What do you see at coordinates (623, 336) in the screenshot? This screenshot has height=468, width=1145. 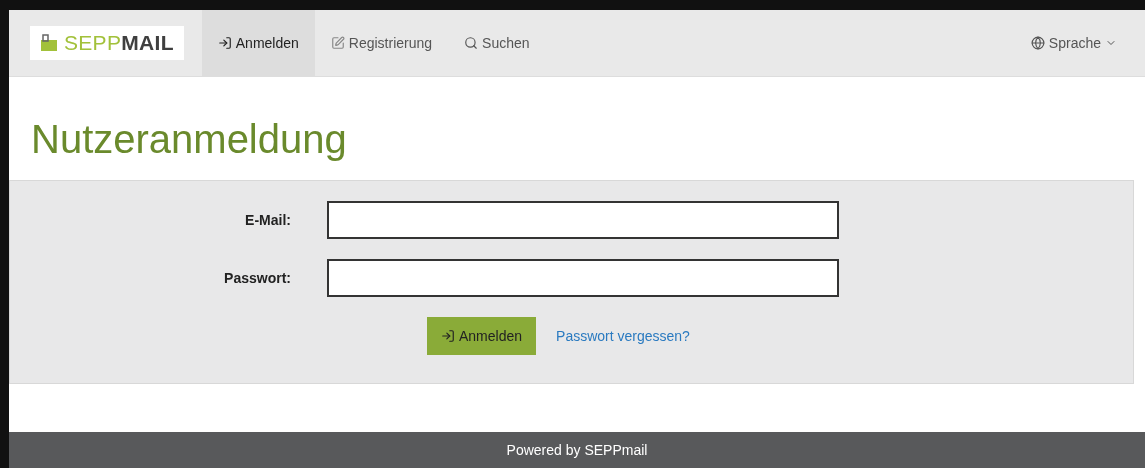 I see `forgot-password-link: Passwort vergessen?` at bounding box center [623, 336].